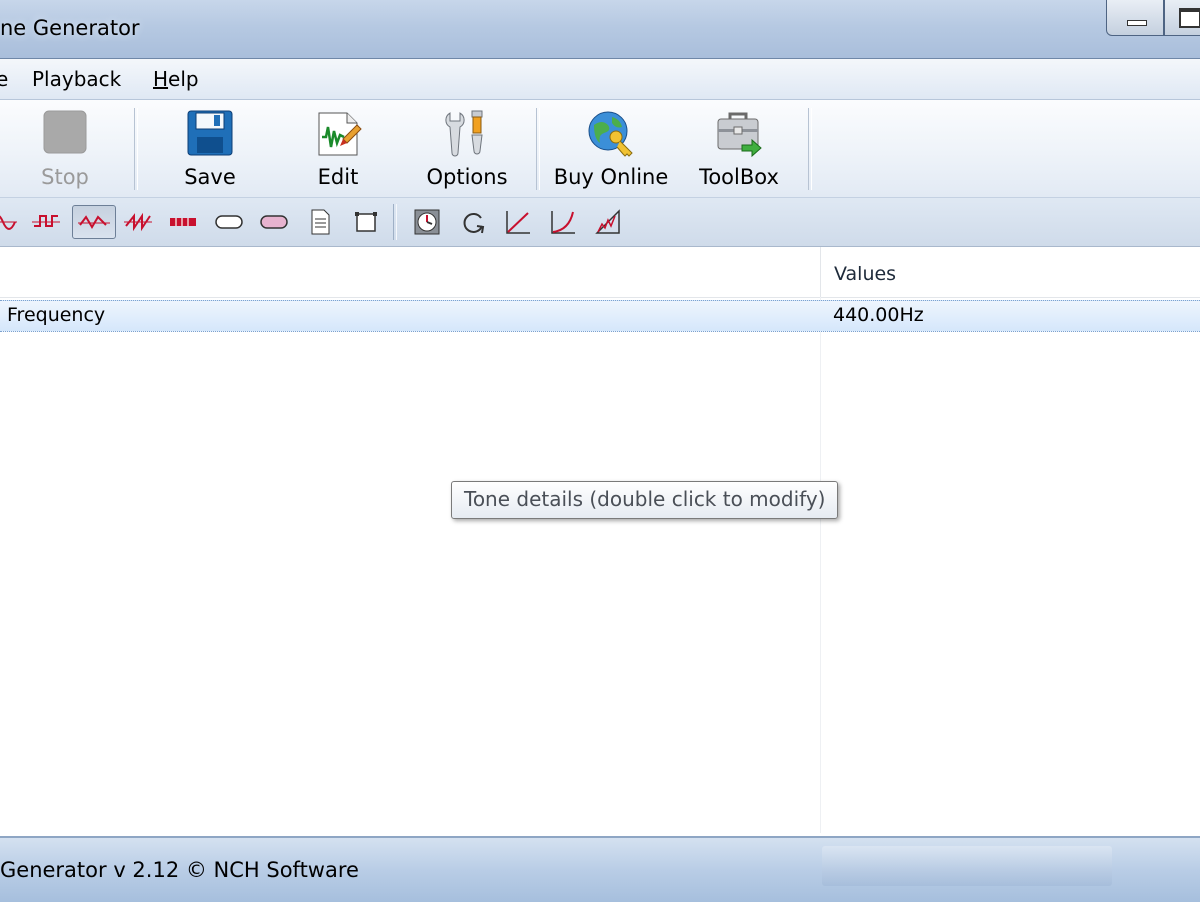 This screenshot has height=902, width=1200. I want to click on floppy-disk-icon, so click(210, 135).